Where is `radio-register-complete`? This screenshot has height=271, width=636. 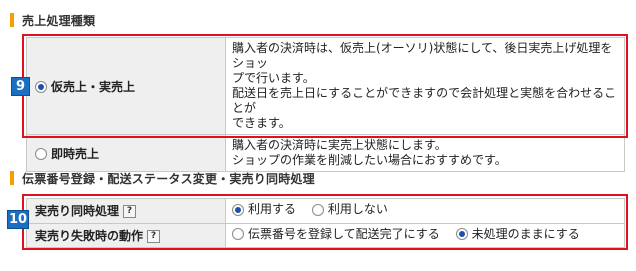 radio-register-complete is located at coordinates (238, 234).